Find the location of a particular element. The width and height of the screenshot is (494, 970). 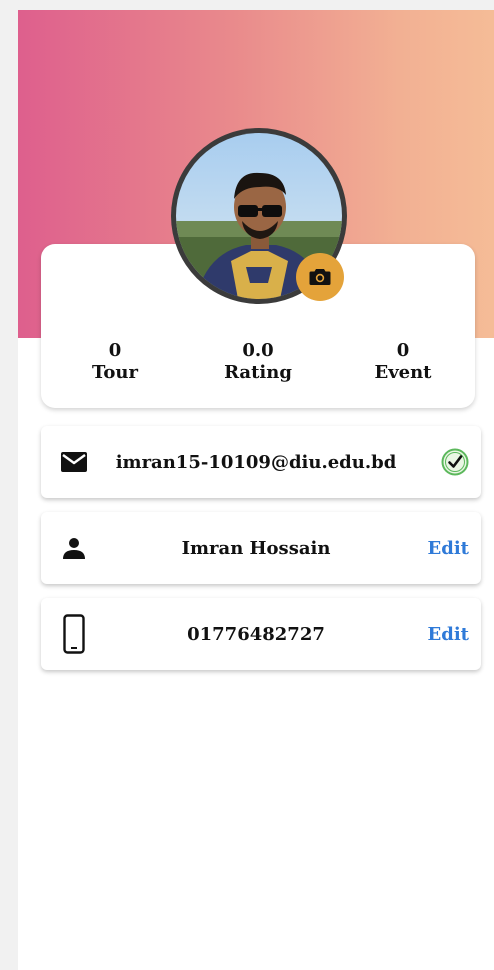

phone-value: 01776482727 is located at coordinates (256, 634).